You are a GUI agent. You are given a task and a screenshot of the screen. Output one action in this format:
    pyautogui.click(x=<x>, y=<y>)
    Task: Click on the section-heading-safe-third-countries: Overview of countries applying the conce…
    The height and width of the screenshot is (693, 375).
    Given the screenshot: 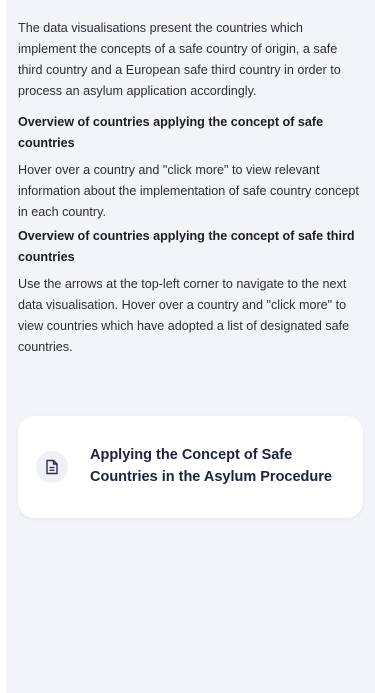 What is the action you would take?
    pyautogui.click(x=186, y=246)
    